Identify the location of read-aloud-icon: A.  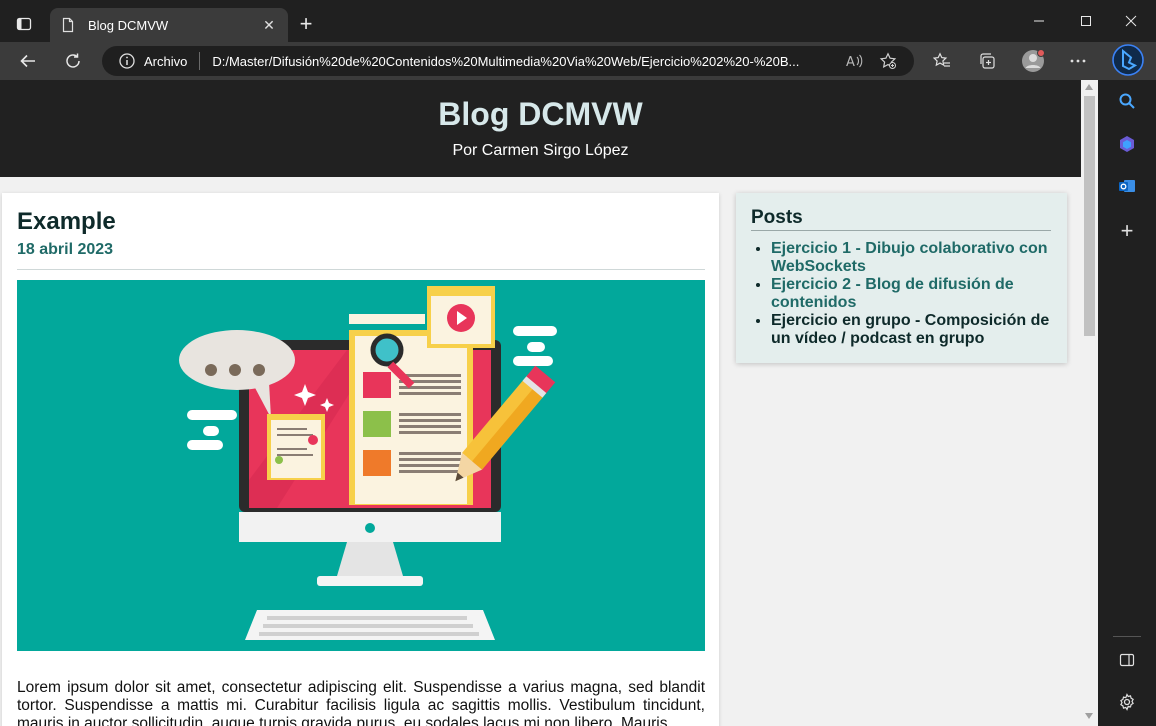
(854, 61).